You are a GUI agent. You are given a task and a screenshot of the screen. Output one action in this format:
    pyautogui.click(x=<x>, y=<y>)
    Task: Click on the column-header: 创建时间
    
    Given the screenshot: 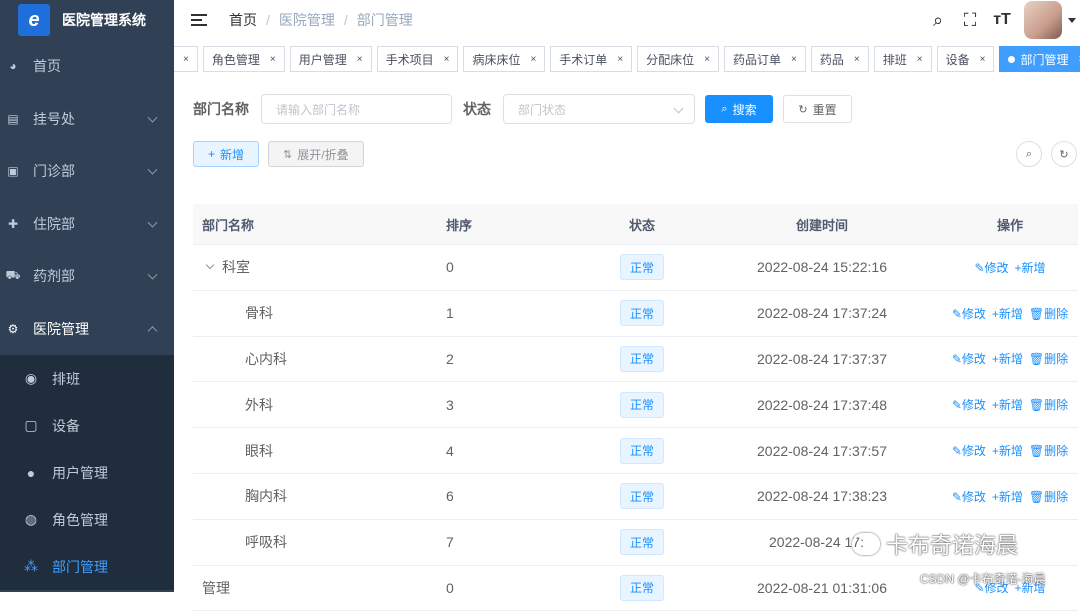 What is the action you would take?
    pyautogui.click(x=821, y=225)
    